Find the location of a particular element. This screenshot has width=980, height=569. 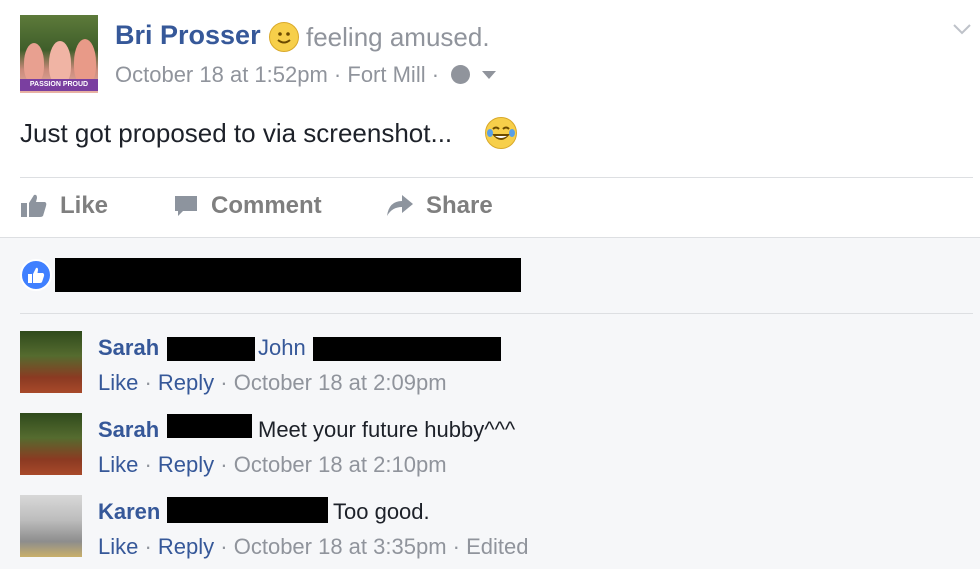

globe-icon is located at coordinates (461, 74).